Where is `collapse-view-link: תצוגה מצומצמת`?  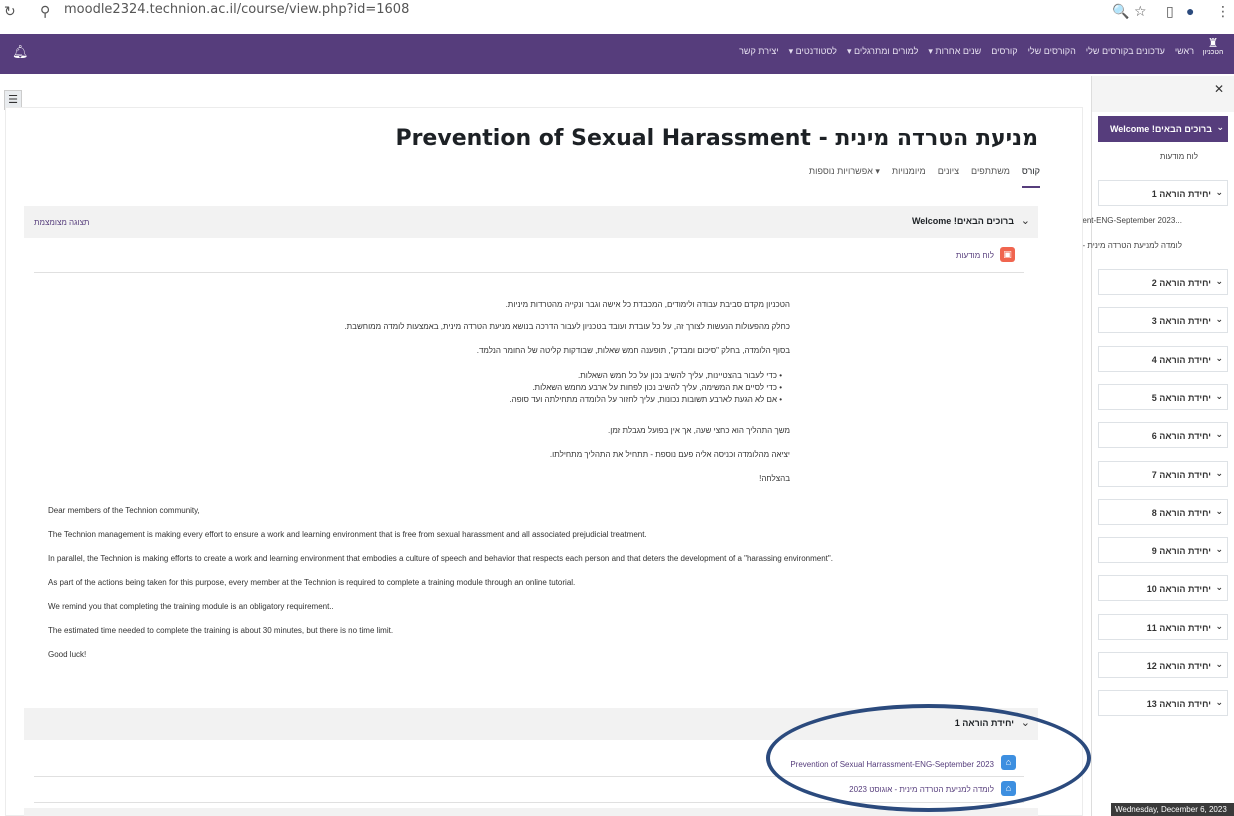 collapse-view-link: תצוגה מצומצמת is located at coordinates (61, 222).